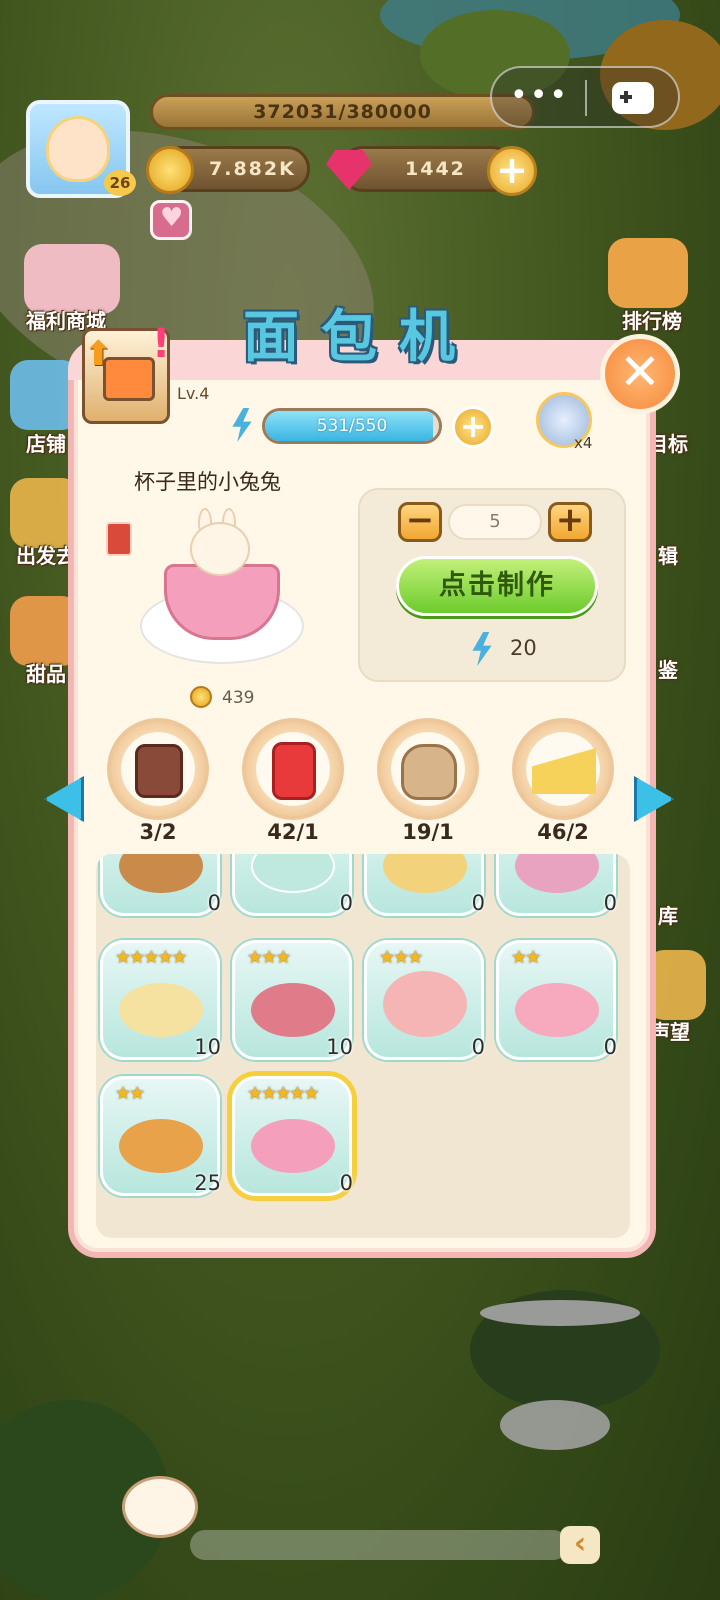 The height and width of the screenshot is (1600, 720). Describe the element at coordinates (539, 96) in the screenshot. I see `more-icon: •••` at that location.